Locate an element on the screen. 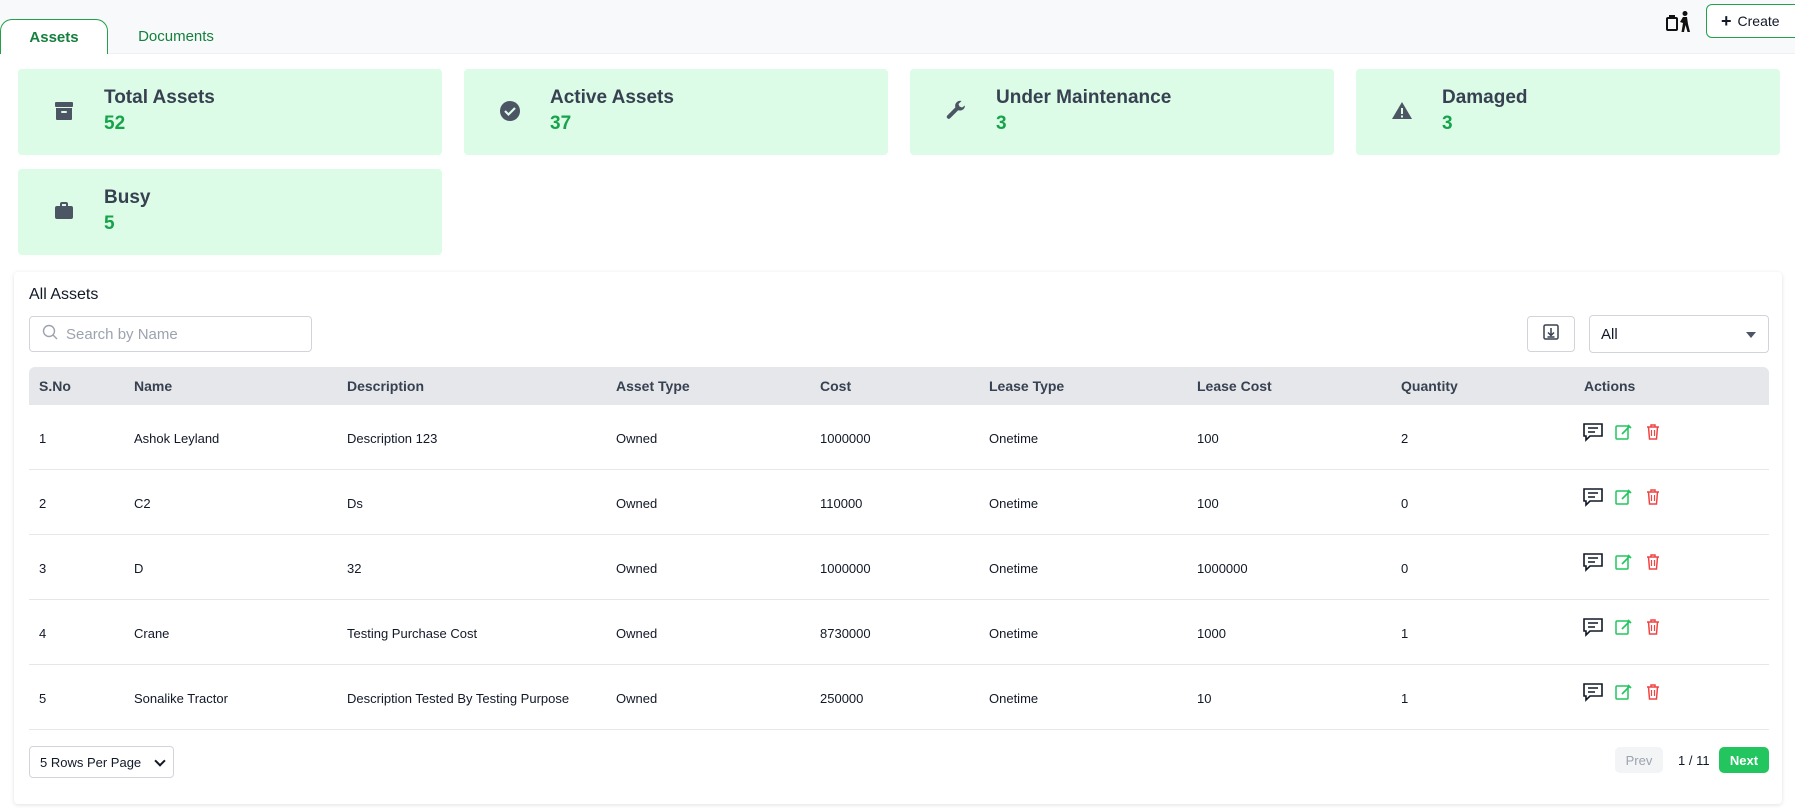 The height and width of the screenshot is (808, 1795). cell-sno: 3 is located at coordinates (43, 568).